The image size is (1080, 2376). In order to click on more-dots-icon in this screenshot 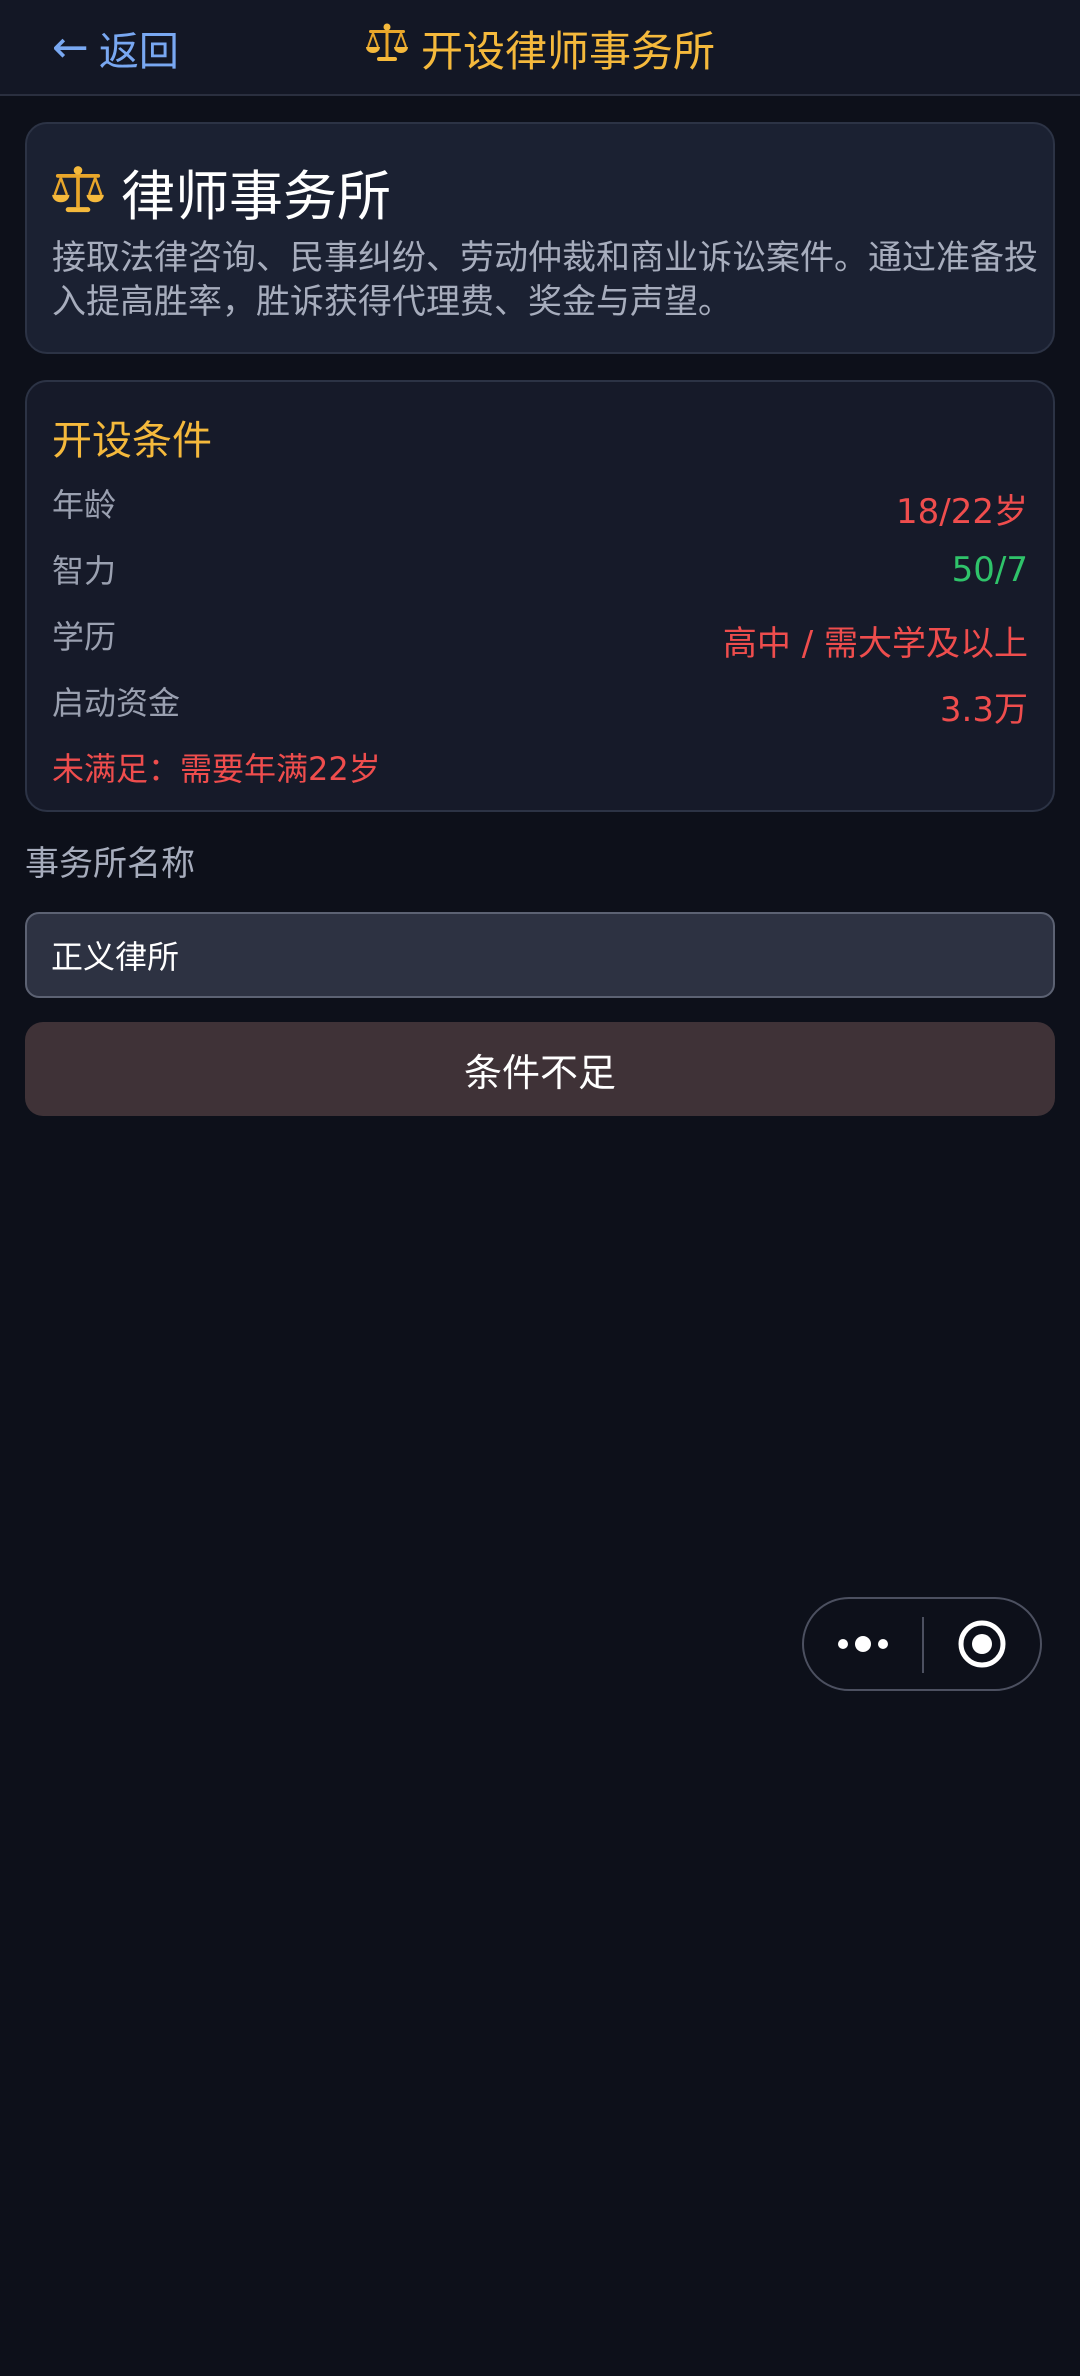, I will do `click(863, 1644)`.